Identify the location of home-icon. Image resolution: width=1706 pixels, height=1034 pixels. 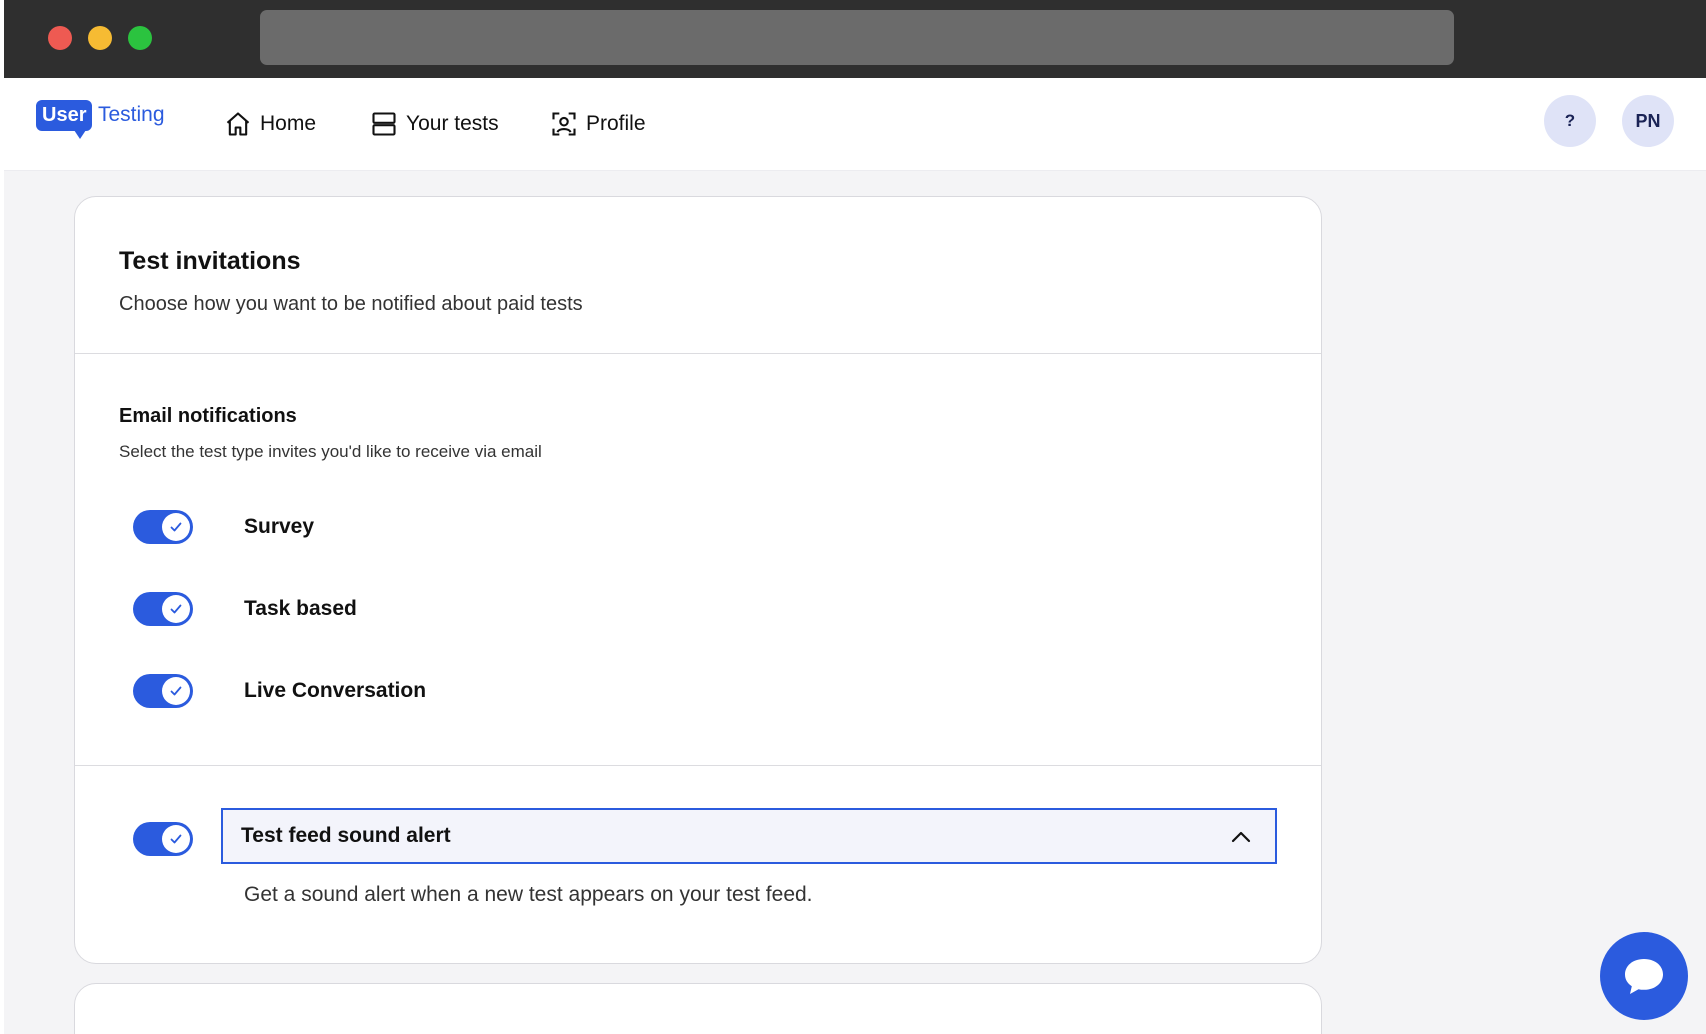
(238, 124).